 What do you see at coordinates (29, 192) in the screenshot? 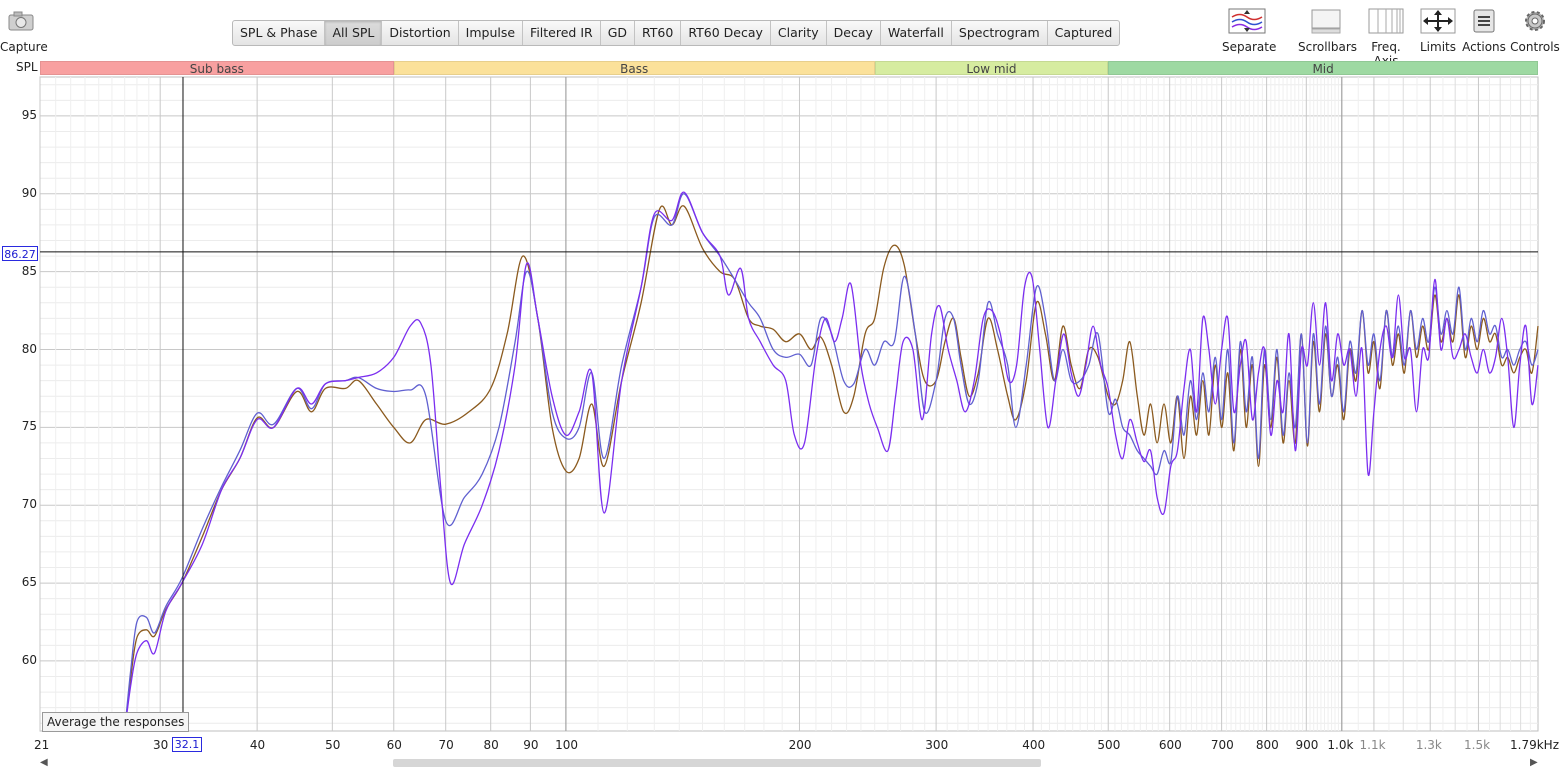
I see `y-tick-label: 90` at bounding box center [29, 192].